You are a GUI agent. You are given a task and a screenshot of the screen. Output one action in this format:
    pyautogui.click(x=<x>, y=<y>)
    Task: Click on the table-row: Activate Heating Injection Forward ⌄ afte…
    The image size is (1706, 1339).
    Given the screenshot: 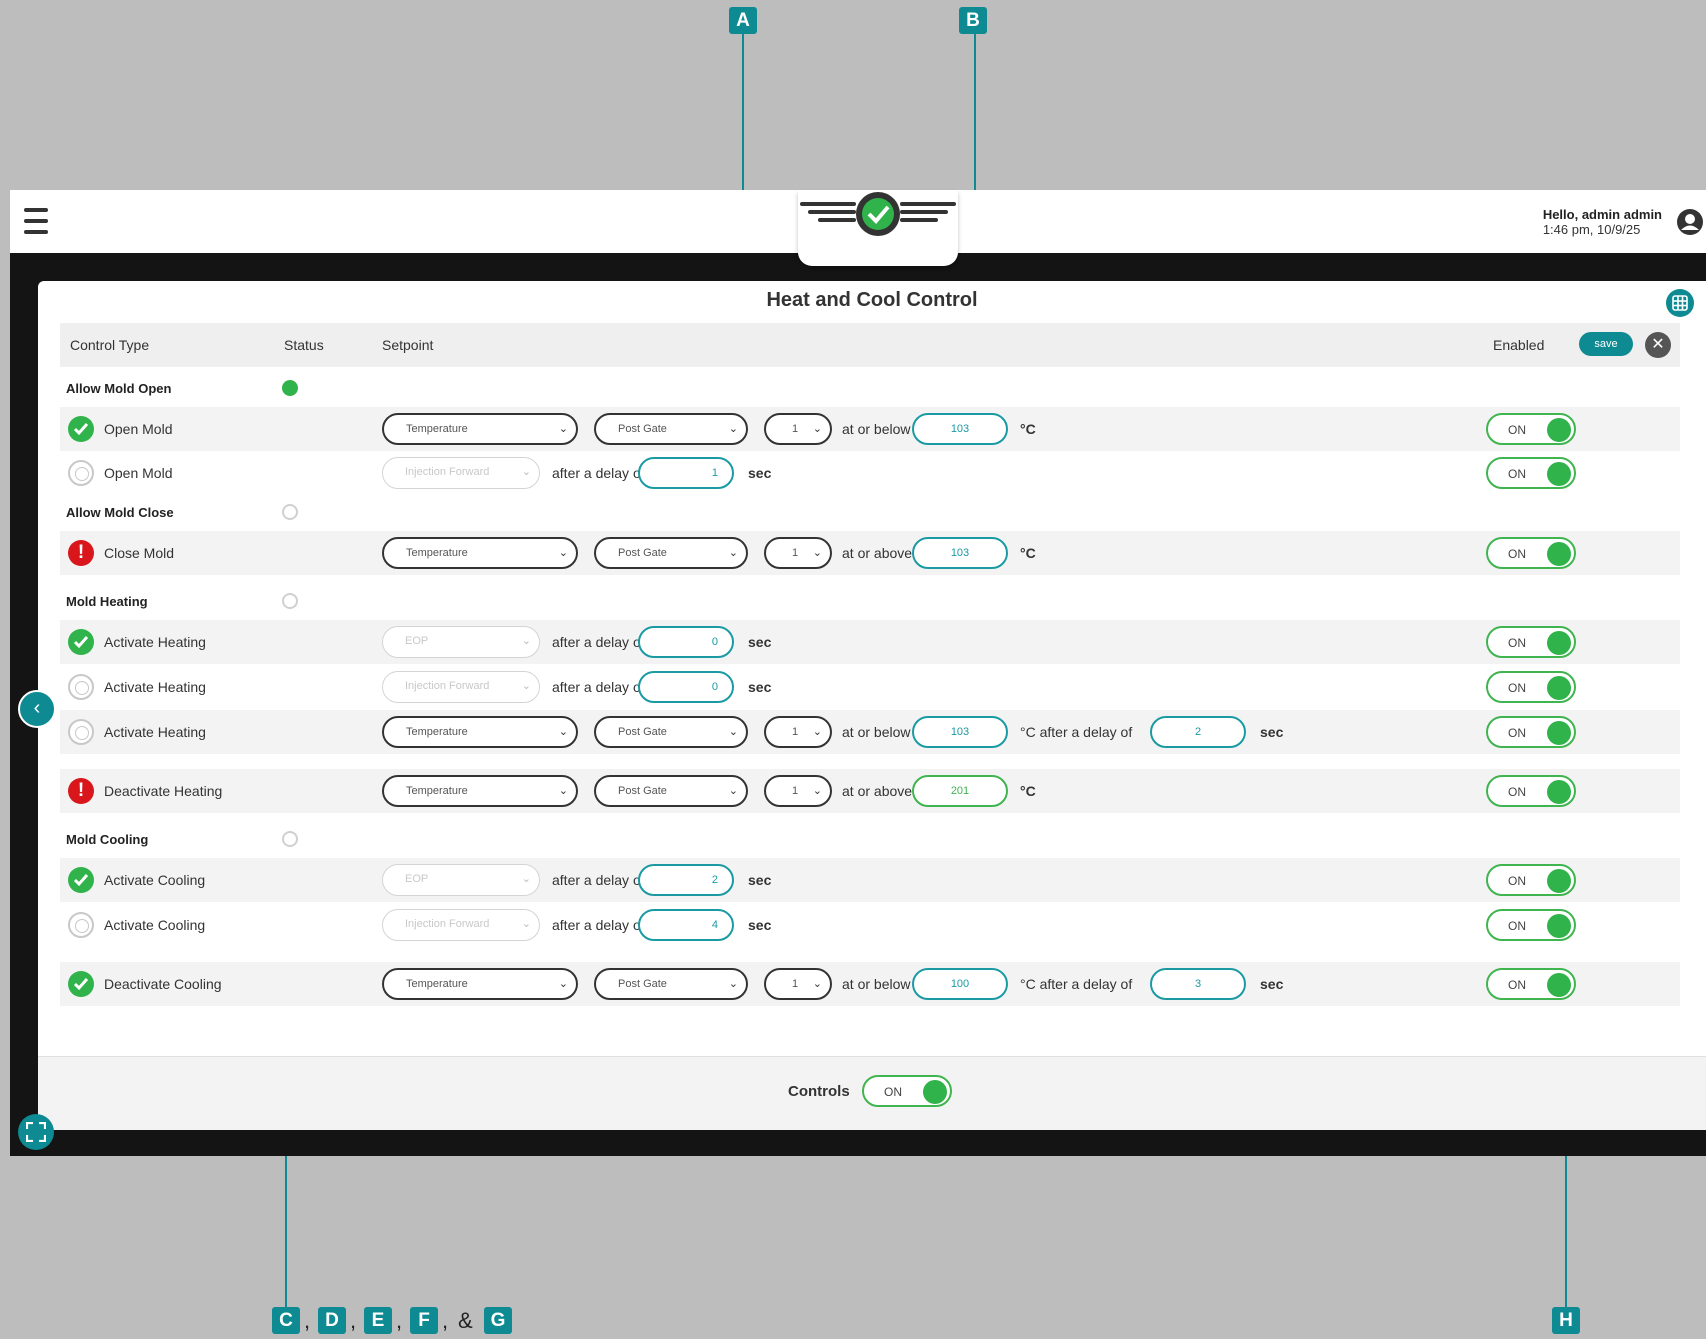 What is the action you would take?
    pyautogui.click(x=870, y=687)
    